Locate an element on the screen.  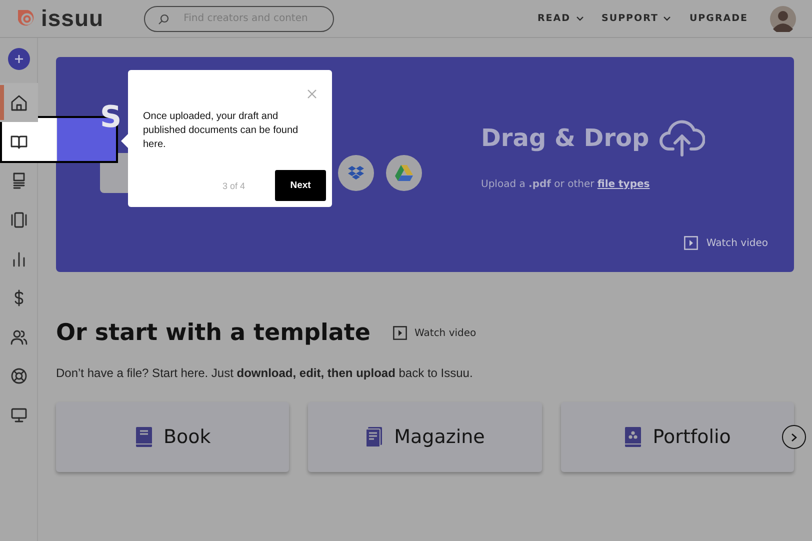
template-card: Magazine is located at coordinates (425, 437).